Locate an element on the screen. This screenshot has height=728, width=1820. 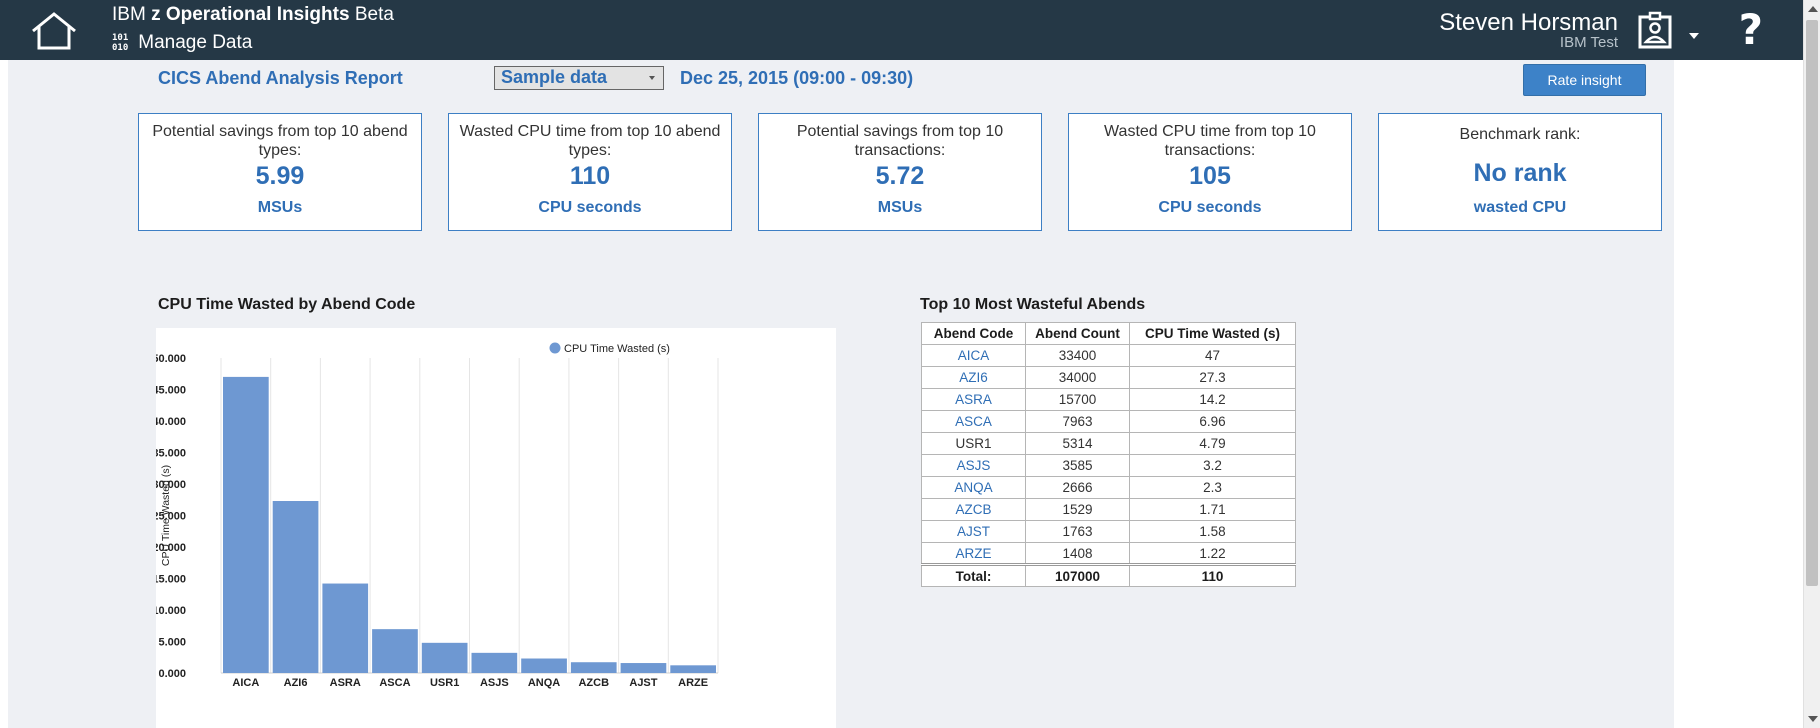
y-tick-label: 5.000 is located at coordinates (172, 643).